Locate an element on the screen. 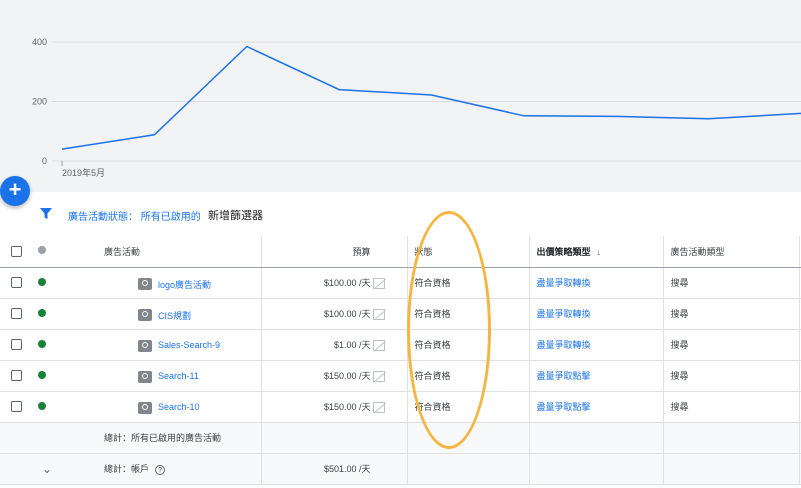 The width and height of the screenshot is (801, 488). x-tick-label: 2019年5月 is located at coordinates (83, 172).